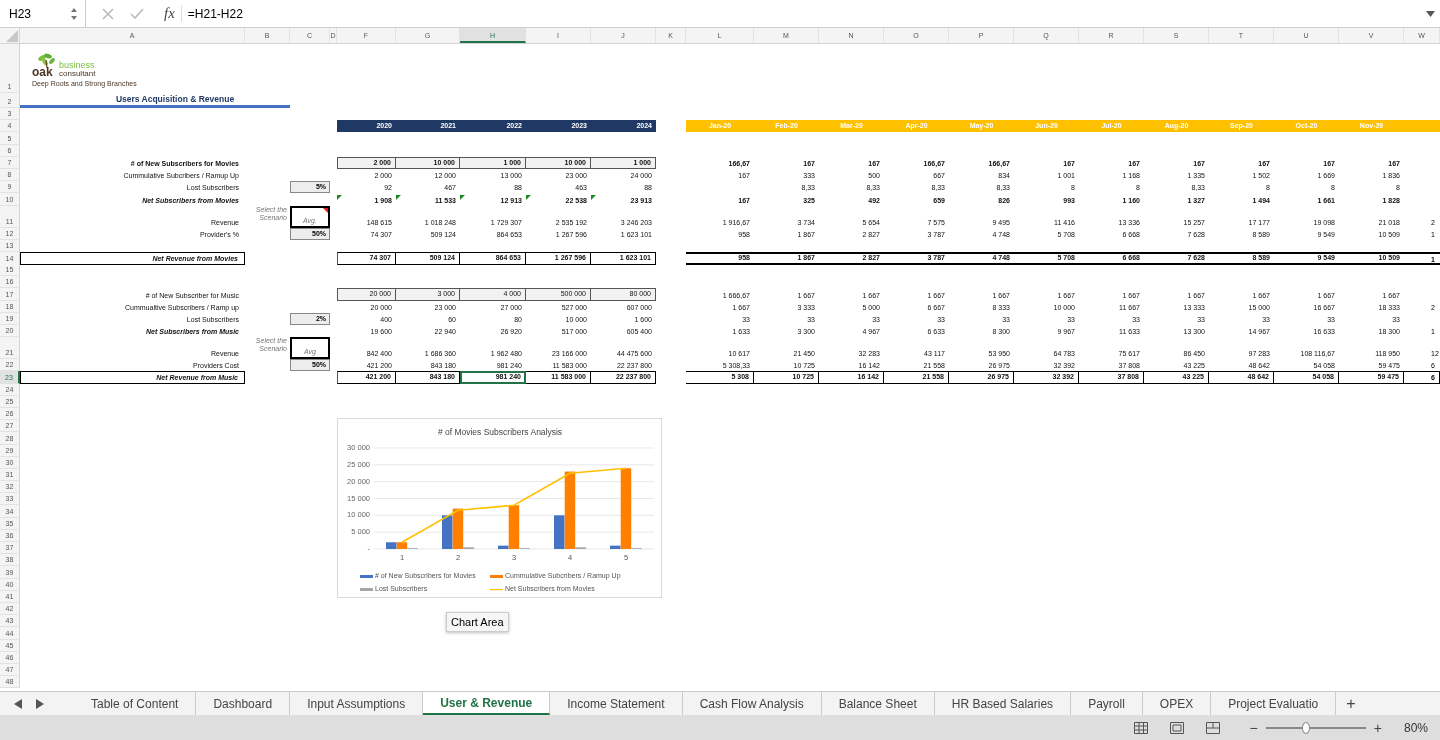 Image resolution: width=1440 pixels, height=740 pixels. I want to click on chart-title: # of Movies Subscribers Analysis, so click(500, 432).